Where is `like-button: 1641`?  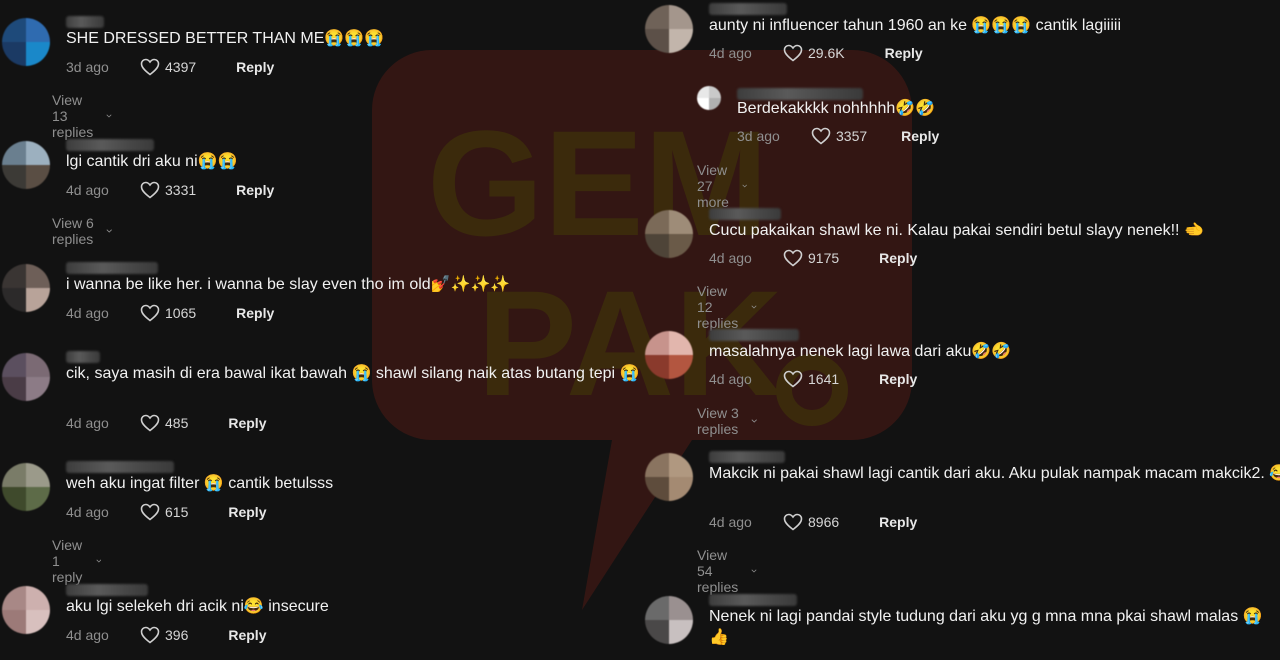
like-button: 1641 is located at coordinates (811, 379).